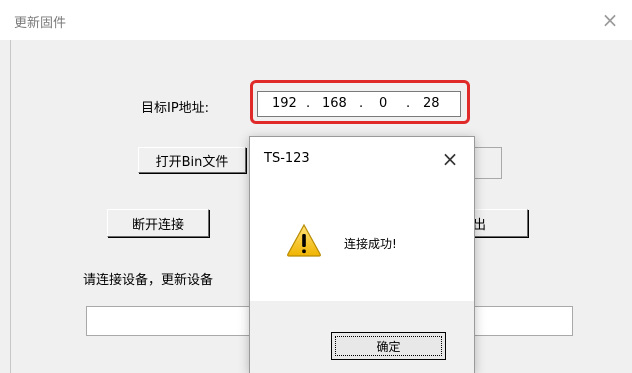 The image size is (632, 373). Describe the element at coordinates (40, 23) in the screenshot. I see `window-title: 更新固件` at that location.